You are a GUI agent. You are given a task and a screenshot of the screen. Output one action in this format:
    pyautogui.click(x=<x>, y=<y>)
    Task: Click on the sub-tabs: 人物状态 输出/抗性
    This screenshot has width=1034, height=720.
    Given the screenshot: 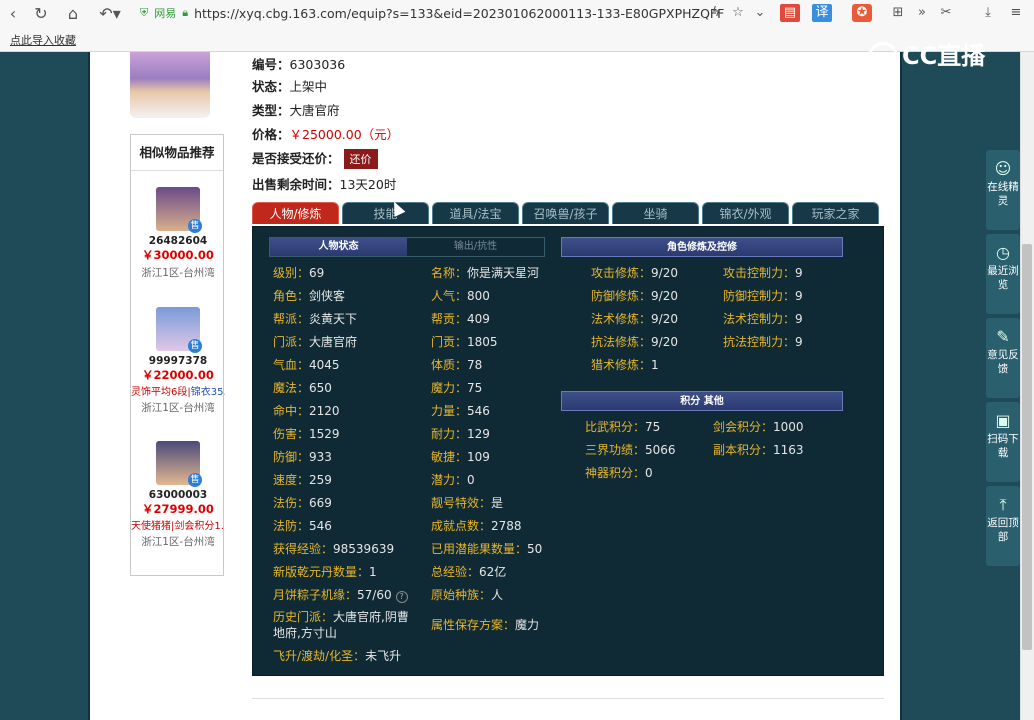 What is the action you would take?
    pyautogui.click(x=407, y=247)
    